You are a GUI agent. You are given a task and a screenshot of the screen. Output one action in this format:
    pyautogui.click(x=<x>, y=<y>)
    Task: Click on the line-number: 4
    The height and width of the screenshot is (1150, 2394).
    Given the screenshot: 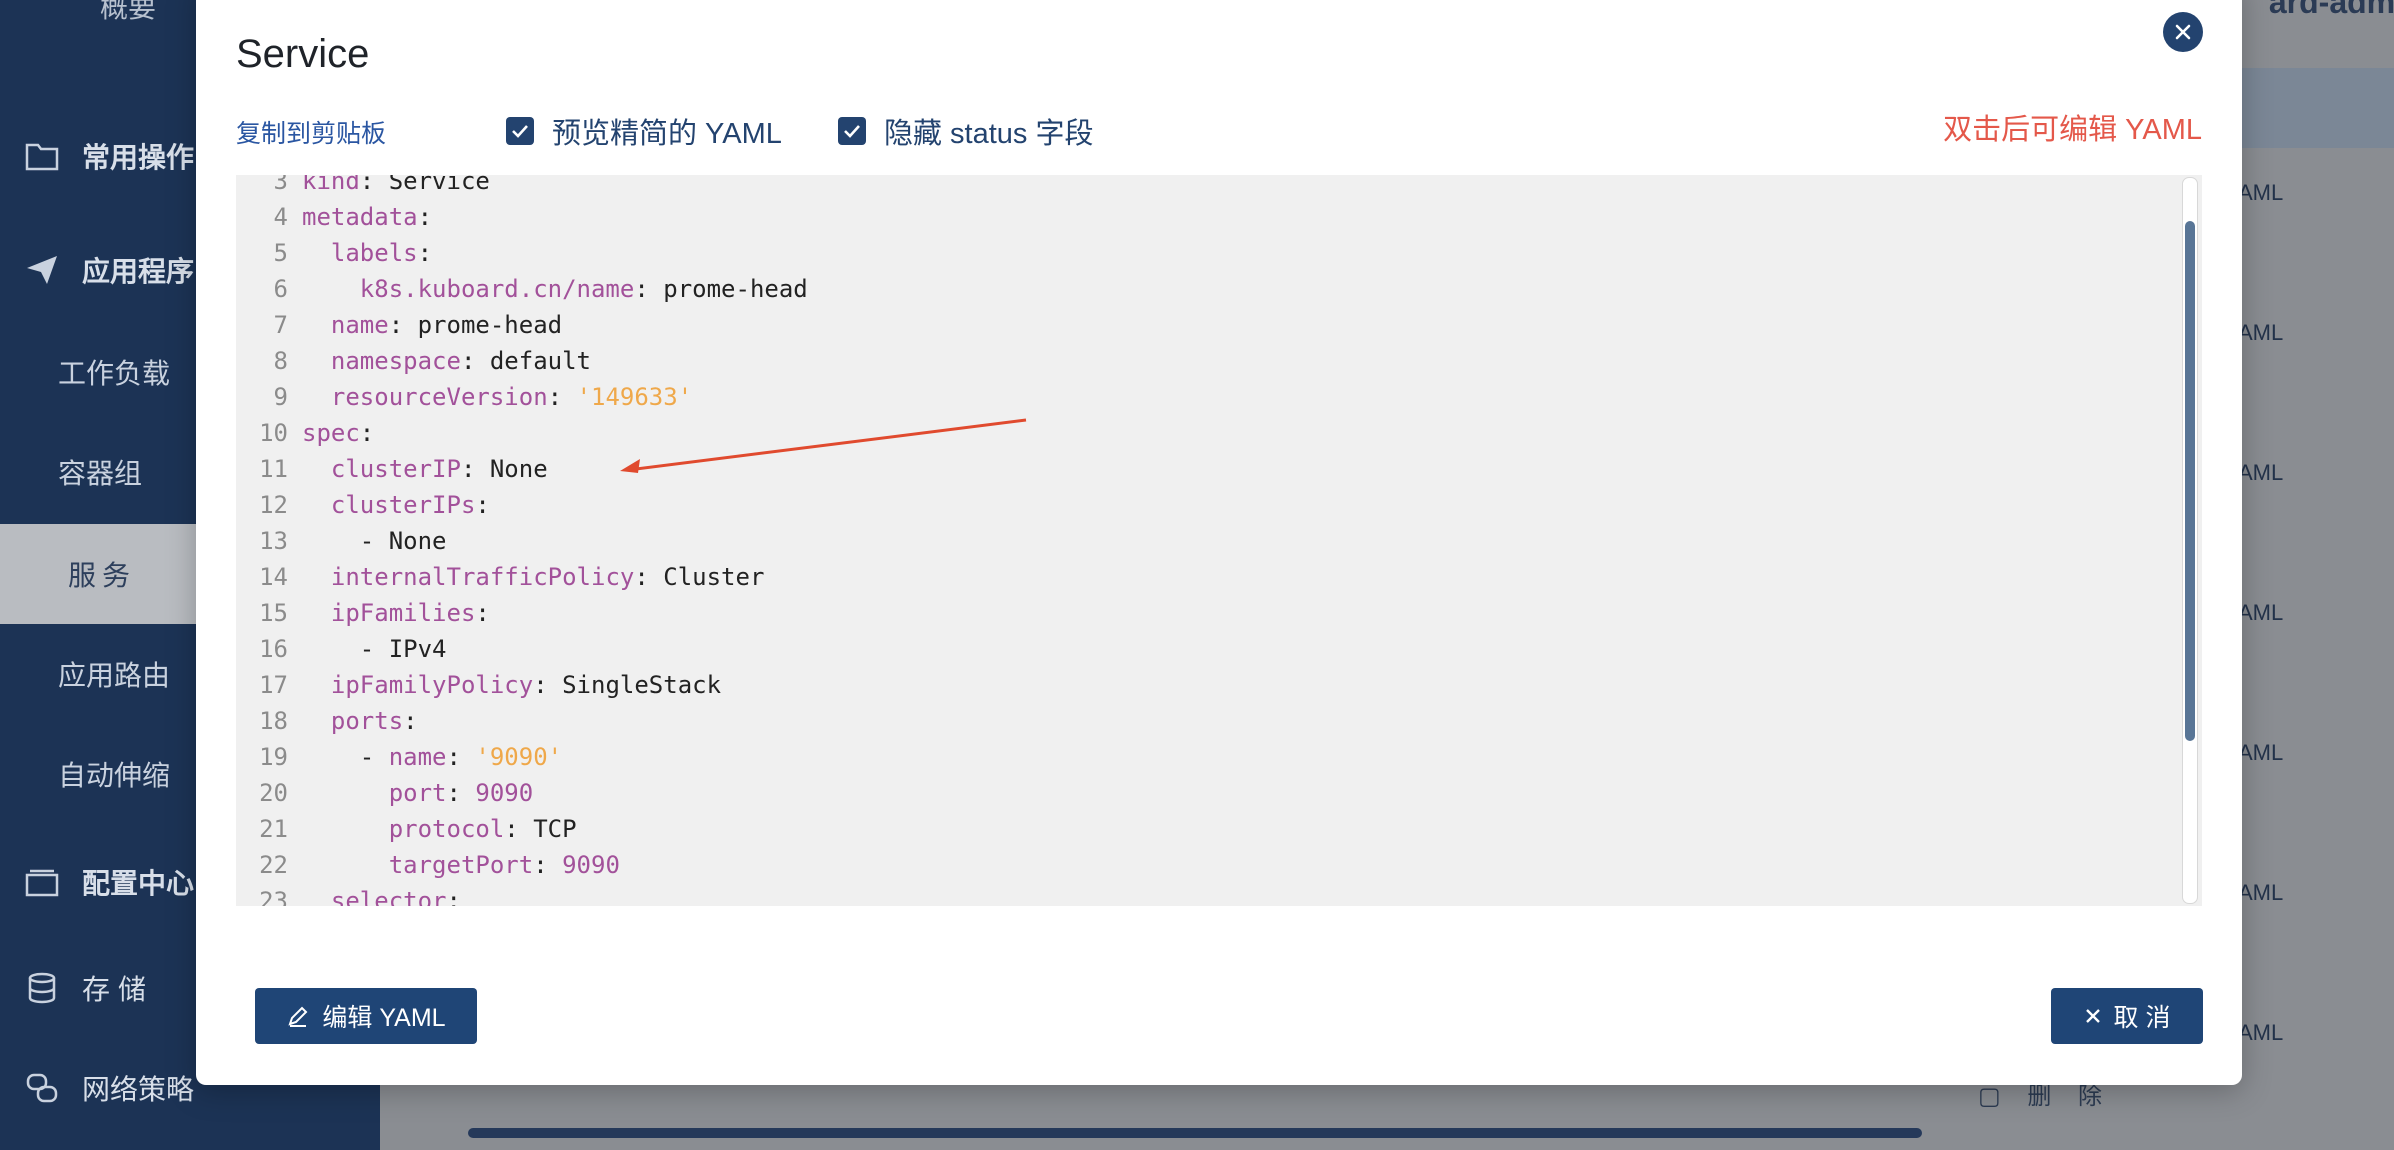 What is the action you would take?
    pyautogui.click(x=280, y=217)
    